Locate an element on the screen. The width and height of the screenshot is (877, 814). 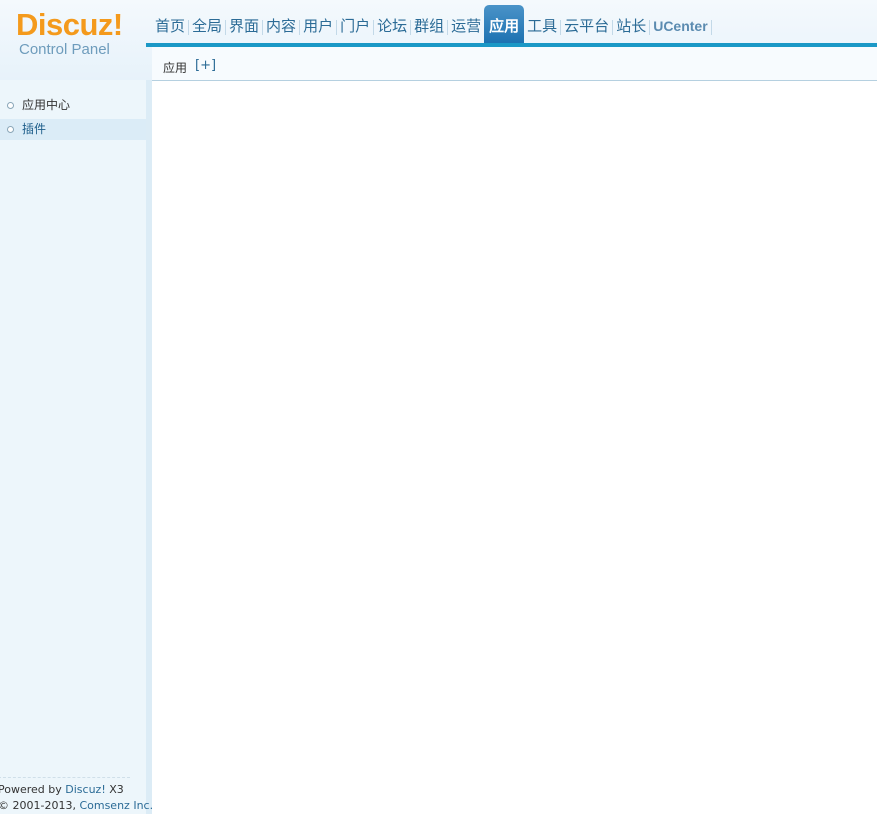
logo-subtitle: Control Panel is located at coordinates (64, 49).